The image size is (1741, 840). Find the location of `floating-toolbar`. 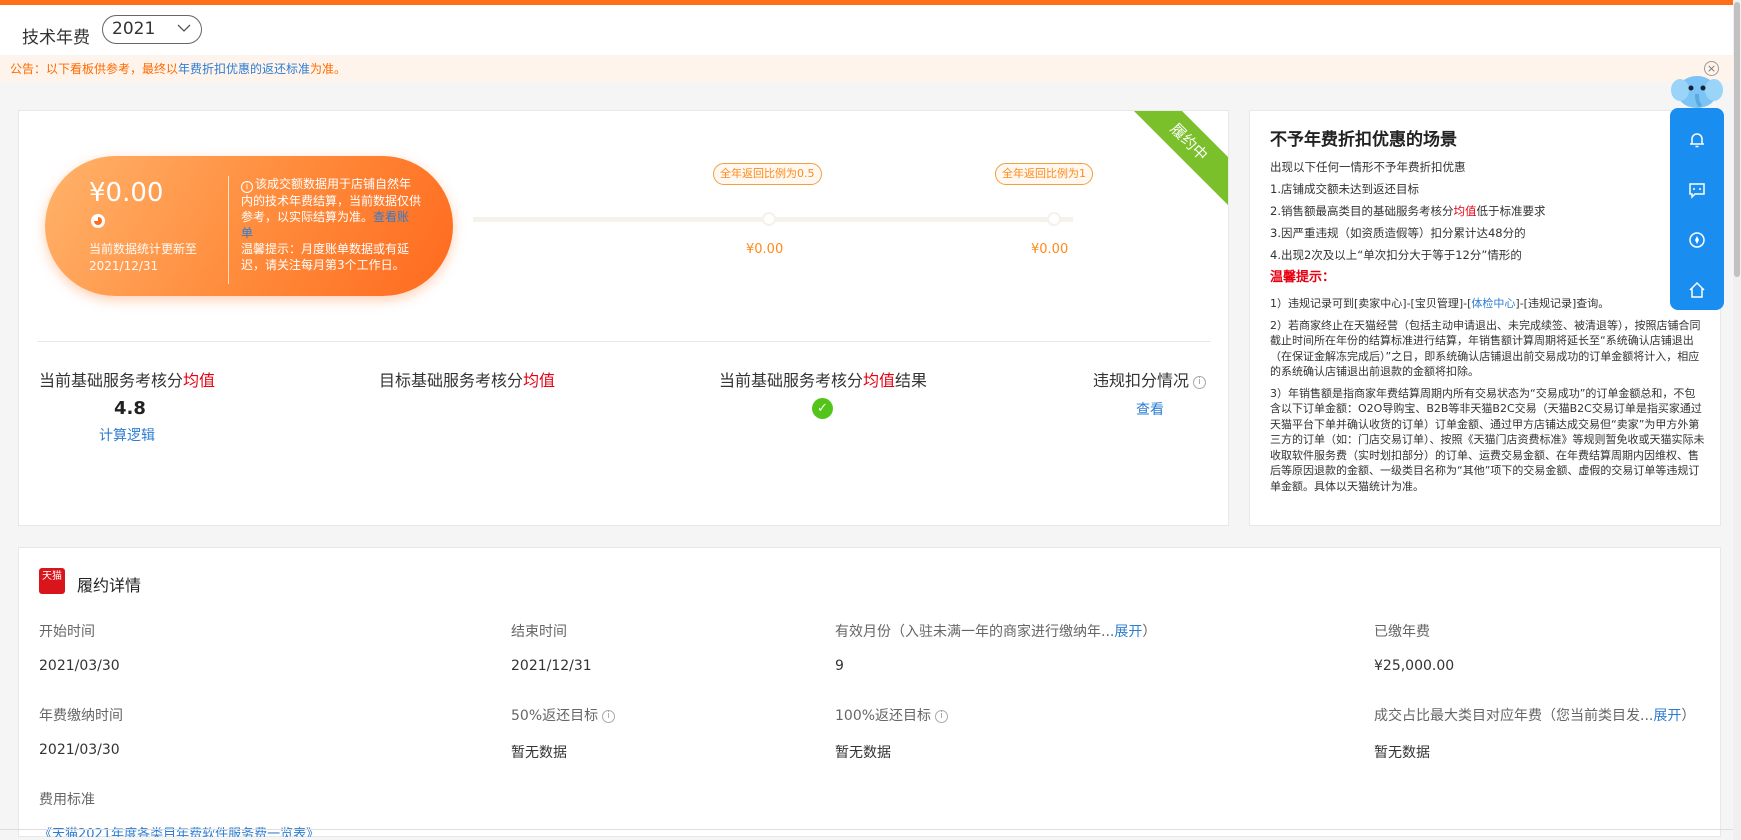

floating-toolbar is located at coordinates (1697, 209).